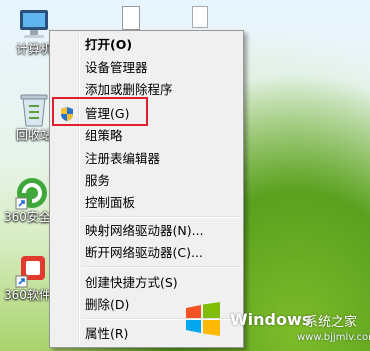 This screenshot has width=370, height=351. What do you see at coordinates (32, 271) in the screenshot?
I see `360-software-icon` at bounding box center [32, 271].